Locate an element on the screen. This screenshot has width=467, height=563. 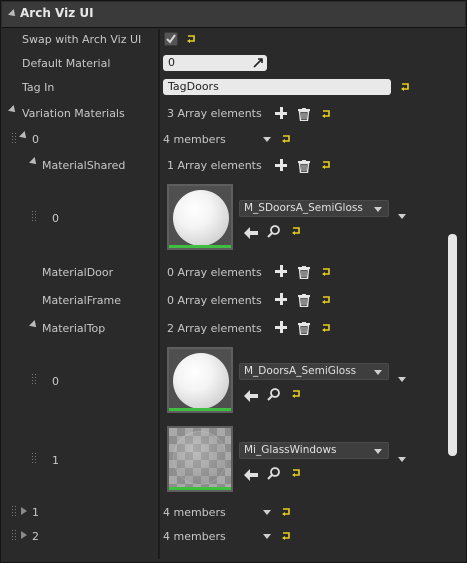
tag-in-input: TagDoors is located at coordinates (277, 87).